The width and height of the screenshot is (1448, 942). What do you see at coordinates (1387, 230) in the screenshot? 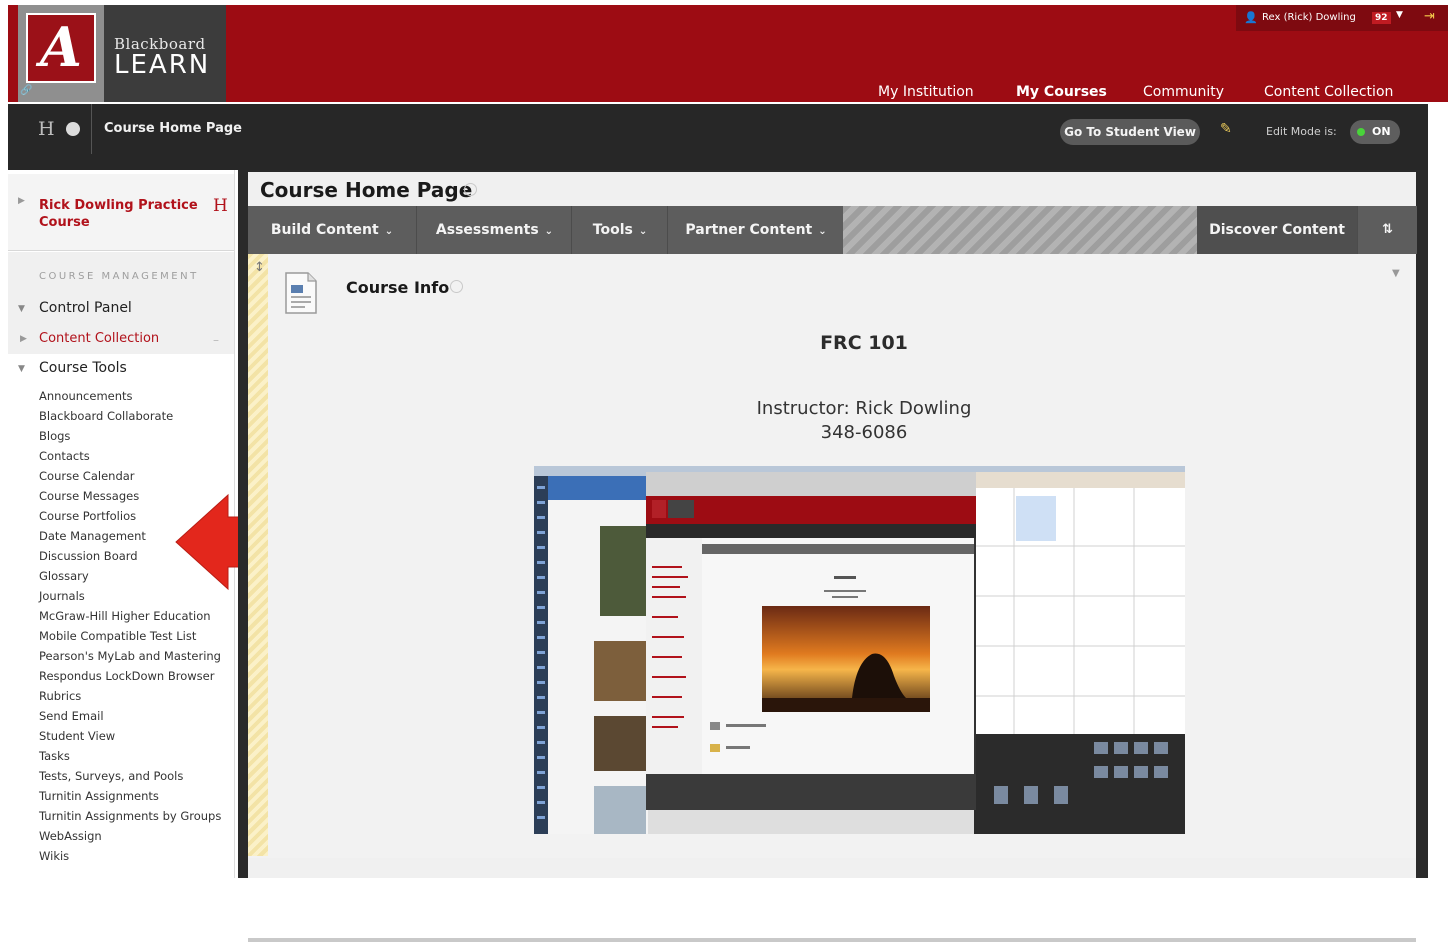
I see `sort-icon: ⇅` at bounding box center [1387, 230].